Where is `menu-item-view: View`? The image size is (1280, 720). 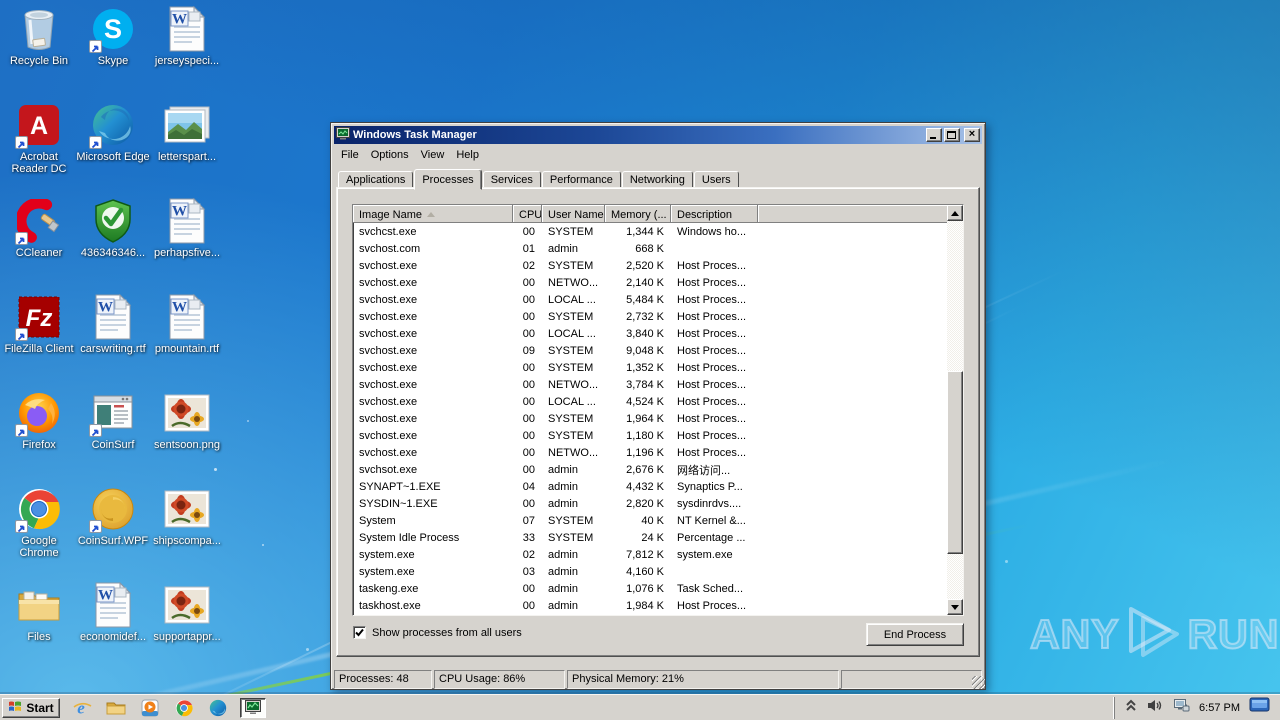
menu-item-view: View is located at coordinates (433, 155).